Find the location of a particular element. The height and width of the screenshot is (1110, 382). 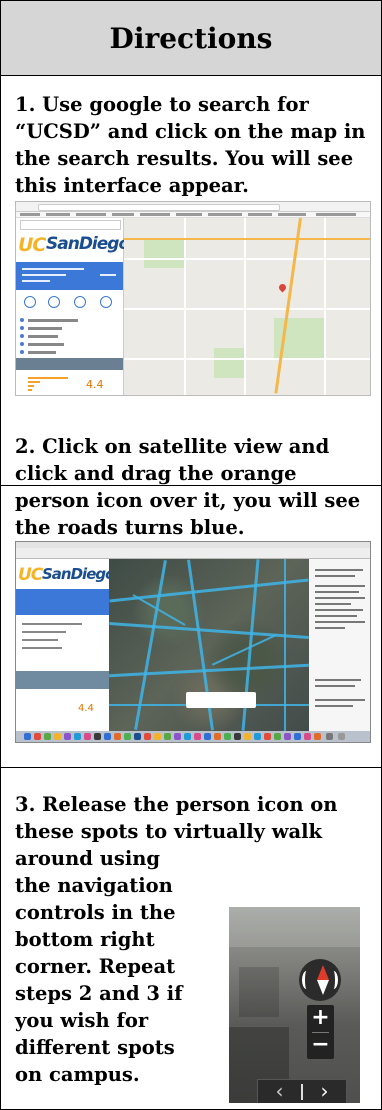

zoom-out-icon: − is located at coordinates (320, 1044).